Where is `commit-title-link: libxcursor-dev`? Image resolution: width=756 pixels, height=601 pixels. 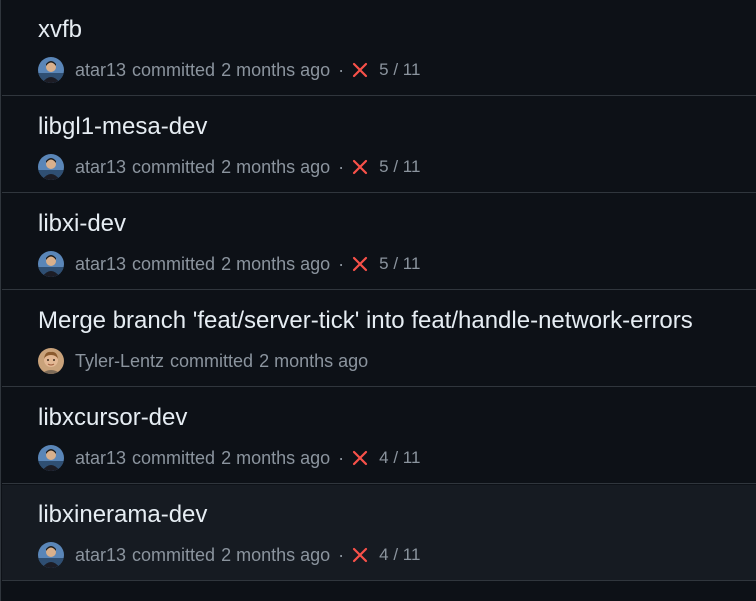 commit-title-link: libxcursor-dev is located at coordinates (112, 418).